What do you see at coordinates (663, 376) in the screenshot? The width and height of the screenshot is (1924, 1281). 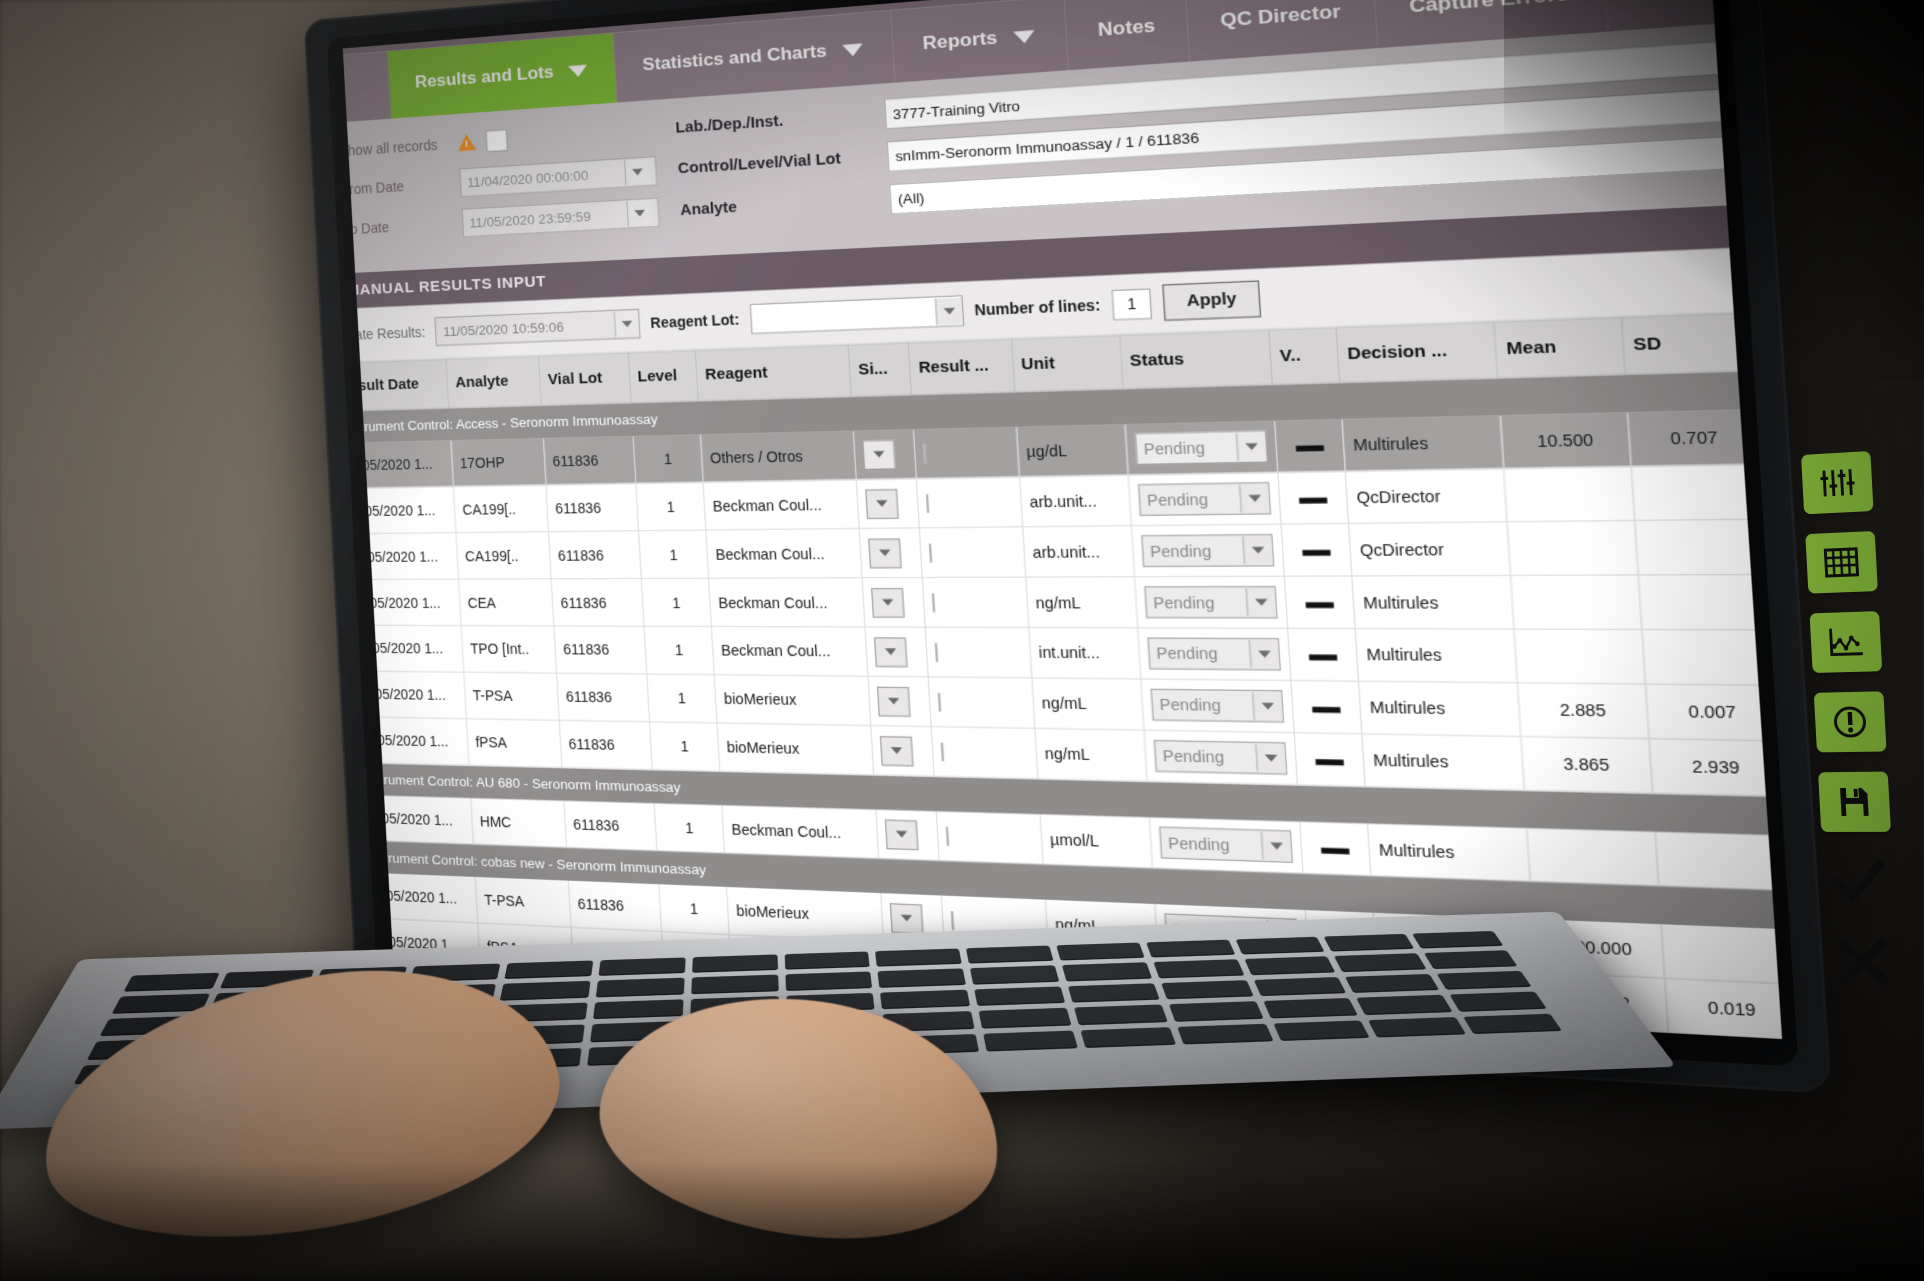 I see `col-level: Level` at bounding box center [663, 376].